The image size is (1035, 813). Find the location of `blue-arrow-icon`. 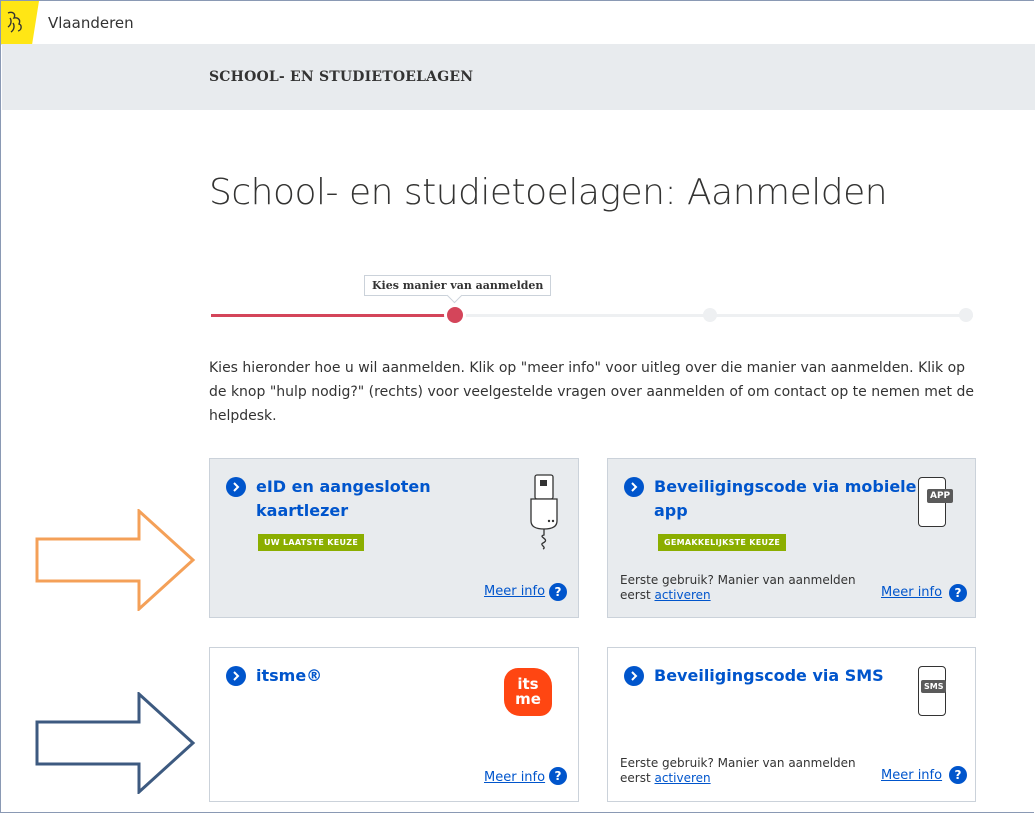

blue-arrow-icon is located at coordinates (115, 743).